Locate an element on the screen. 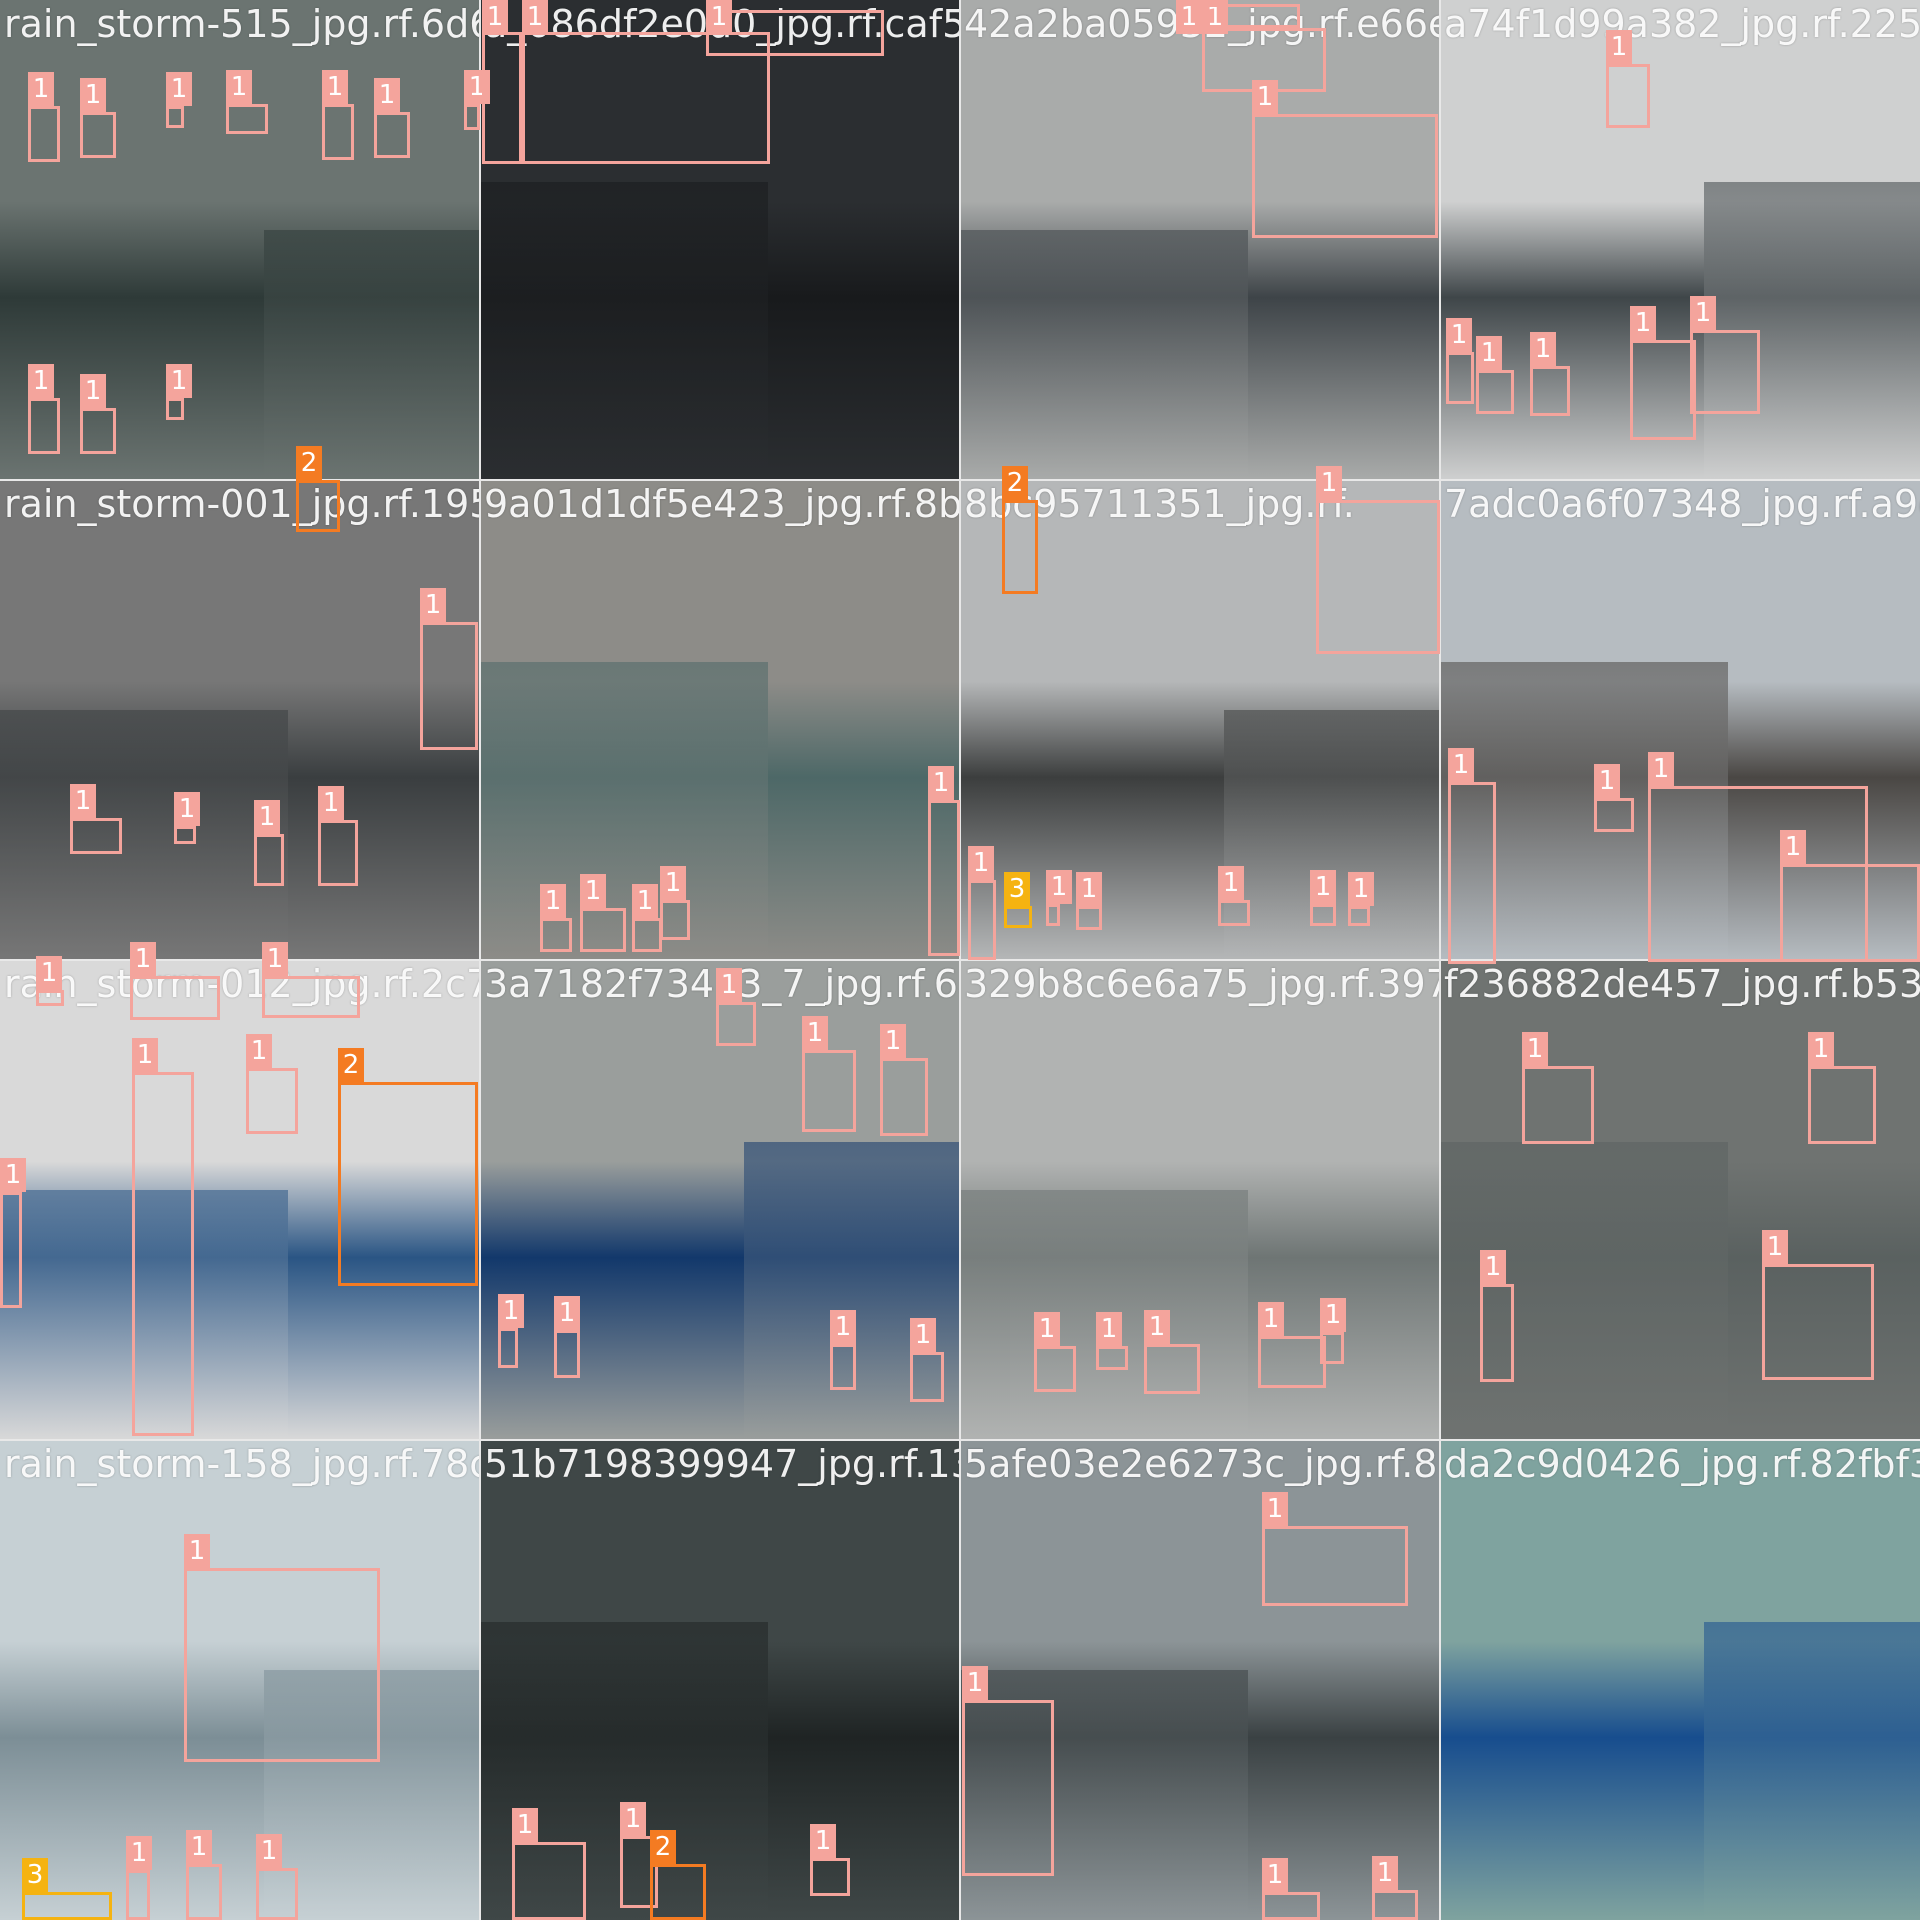 The width and height of the screenshot is (1920, 1920). tile-subpanel is located at coordinates (144, 835).